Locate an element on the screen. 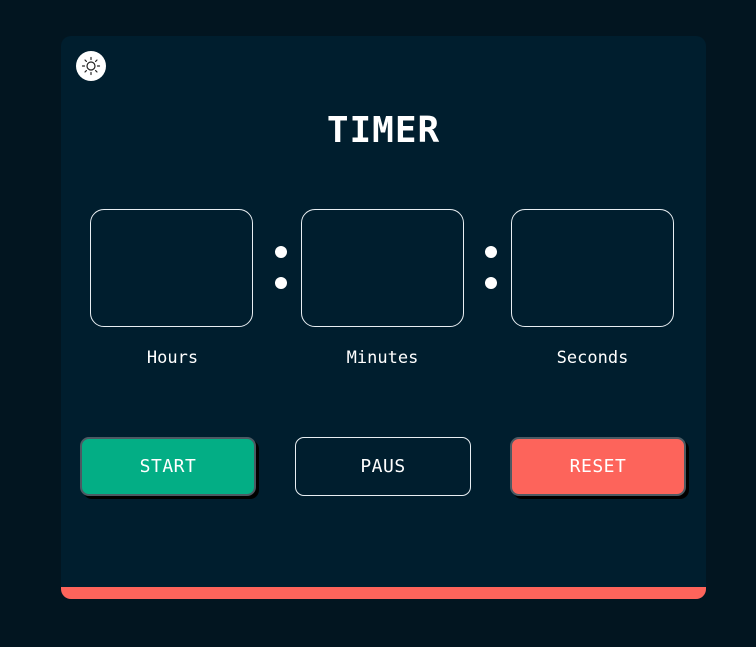 Image resolution: width=756 pixels, height=647 pixels. pause-button: PAUS is located at coordinates (383, 466).